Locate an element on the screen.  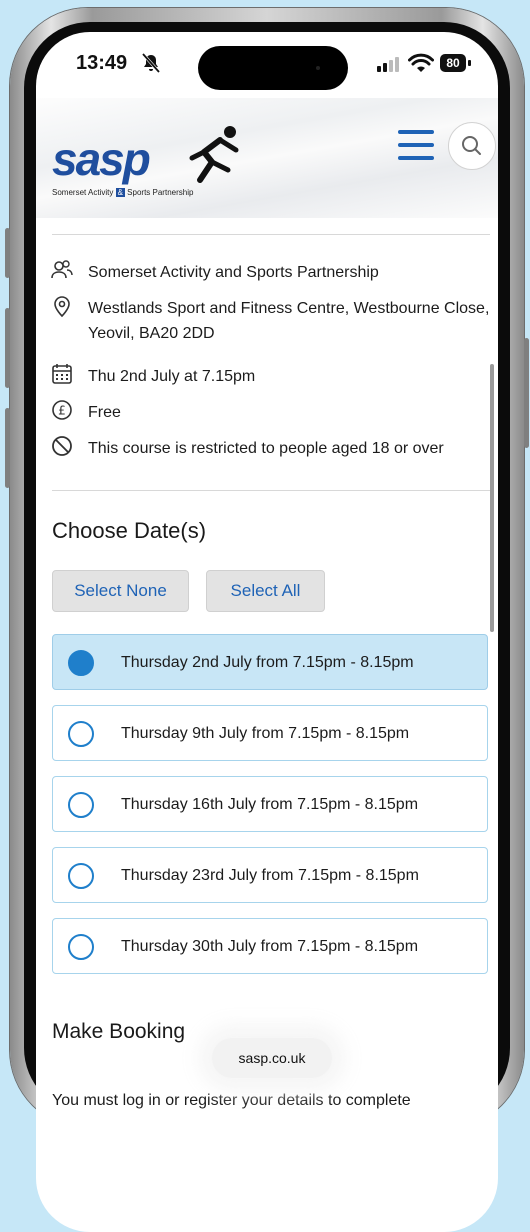
price-text: Free is located at coordinates (104, 412).